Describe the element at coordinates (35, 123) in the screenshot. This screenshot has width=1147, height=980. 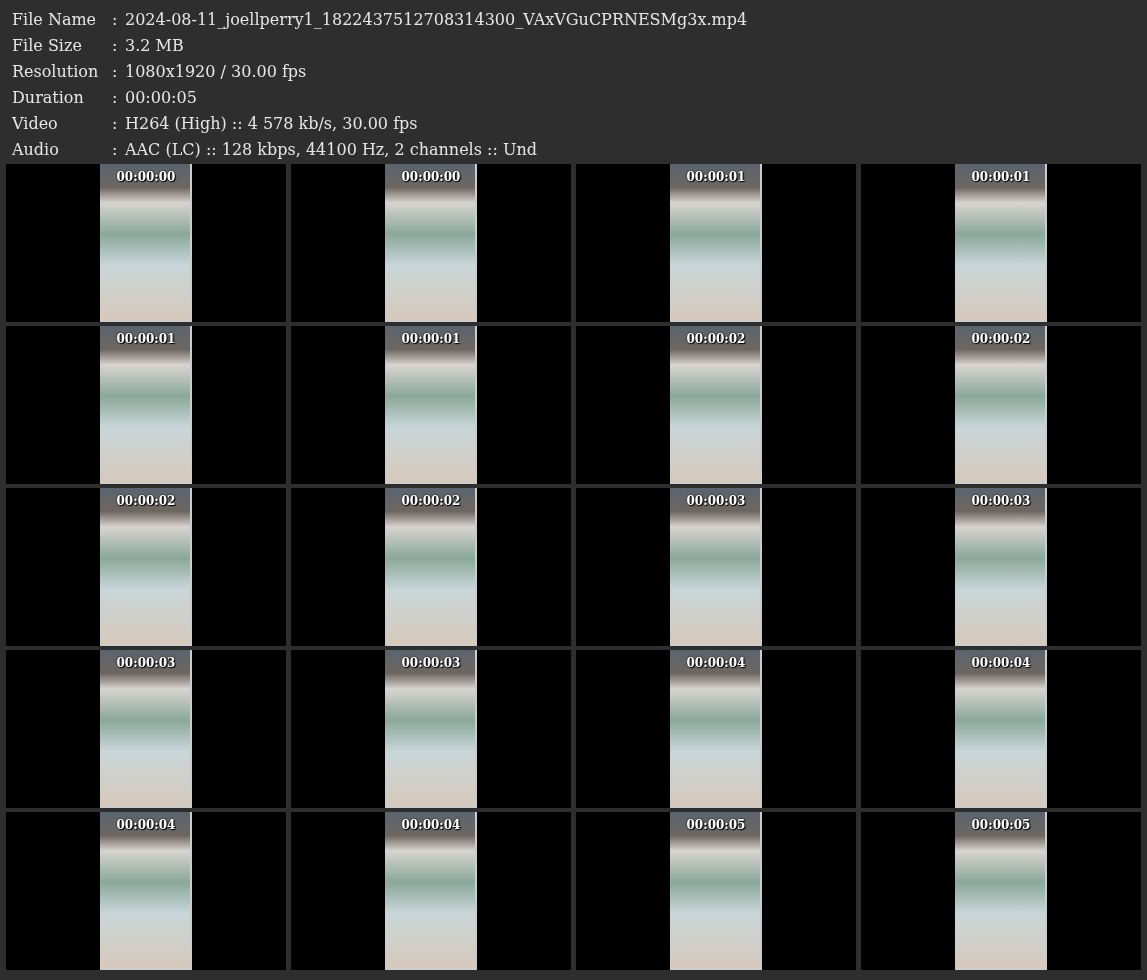
I see `info-label: Video` at that location.